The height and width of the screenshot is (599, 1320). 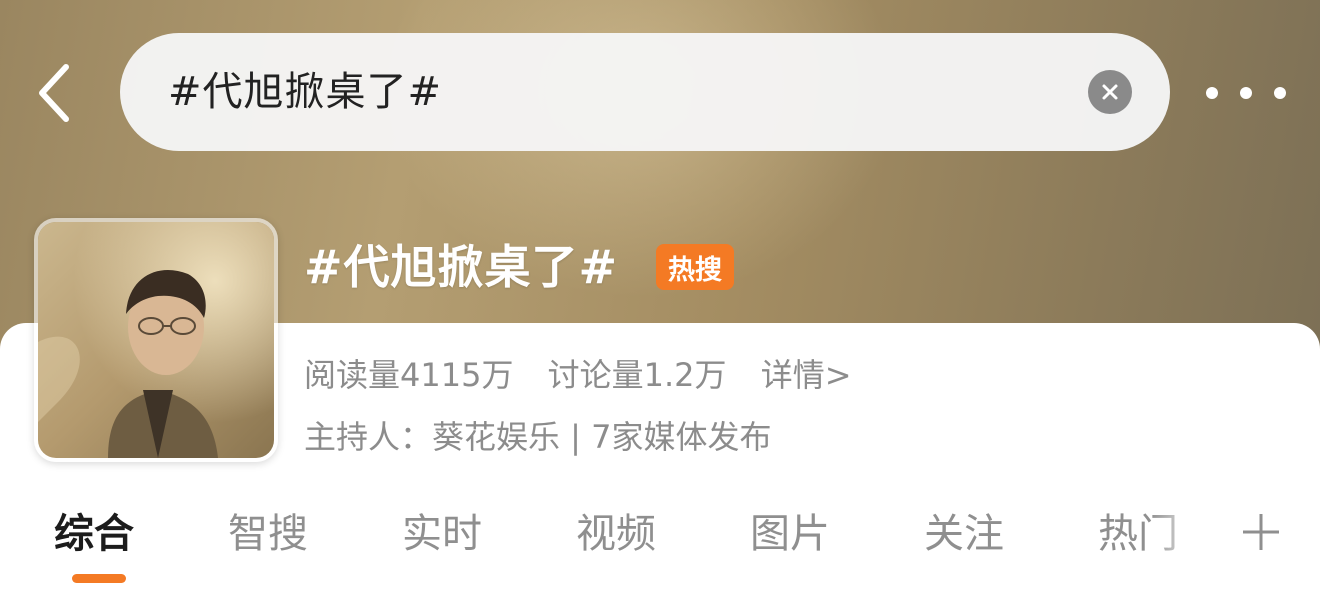 I want to click on add-tab-button, so click(x=1261, y=532).